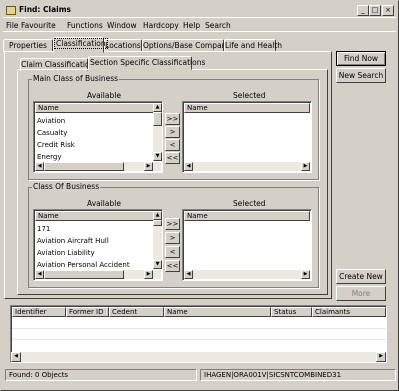 This screenshot has width=399, height=391. Describe the element at coordinates (172, 252) in the screenshot. I see `cob-remove-button: <` at that location.